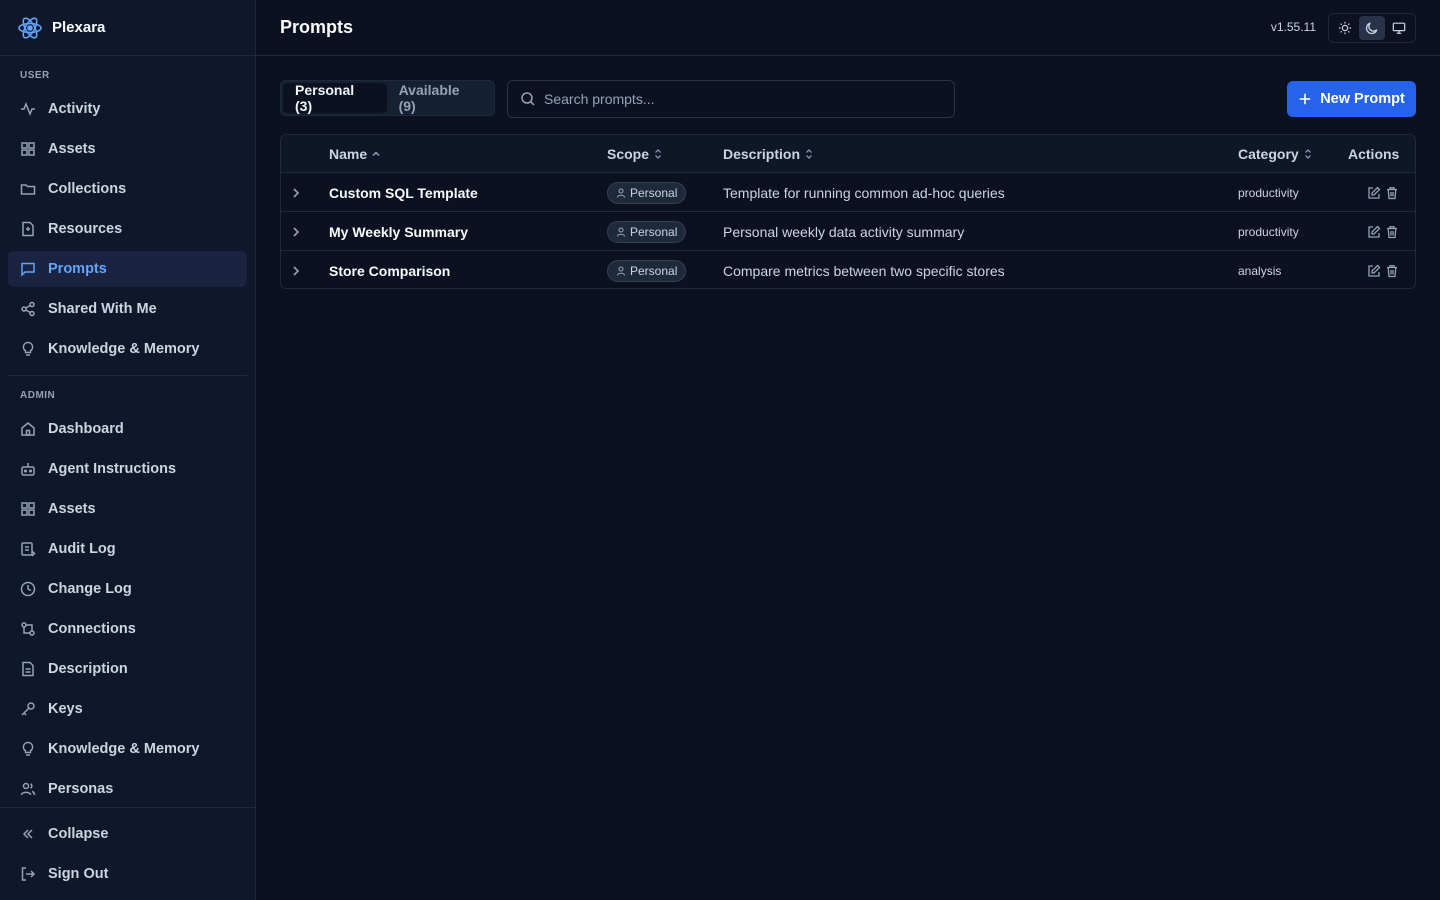 The image size is (1440, 900). Describe the element at coordinates (127, 189) in the screenshot. I see `sidebar-item-collections: Collections` at that location.